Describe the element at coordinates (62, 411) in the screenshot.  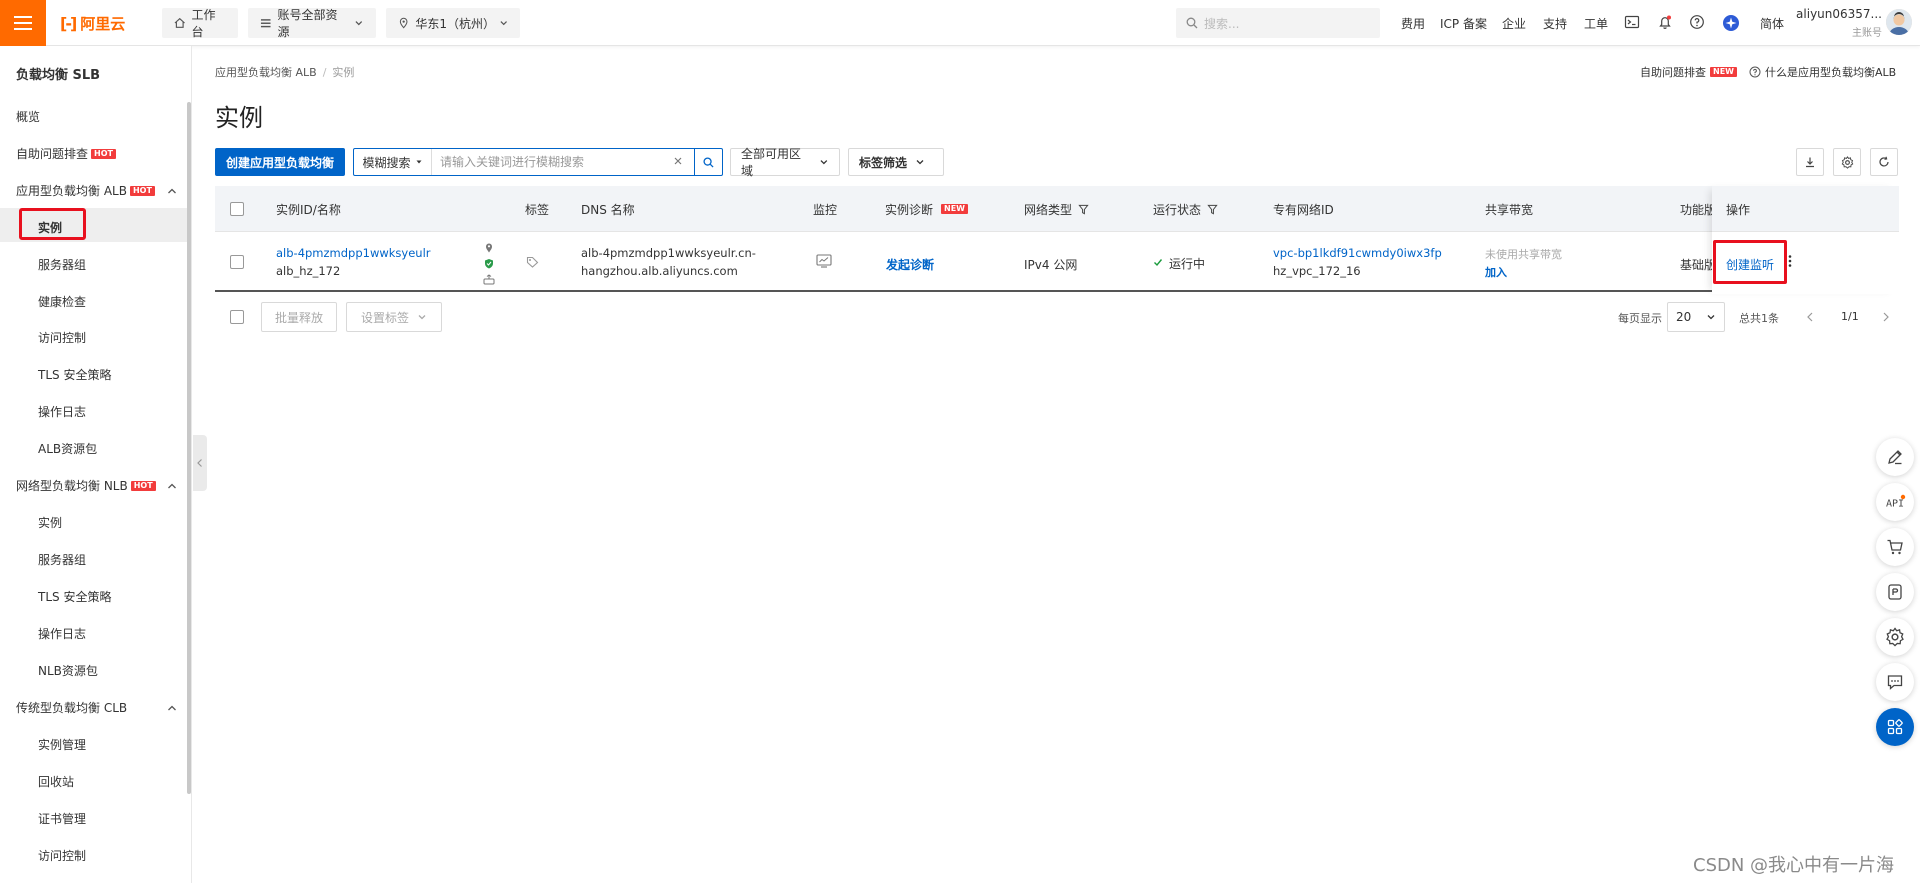
I see `sidebar-item-alb-operation-log: 操作日志` at that location.